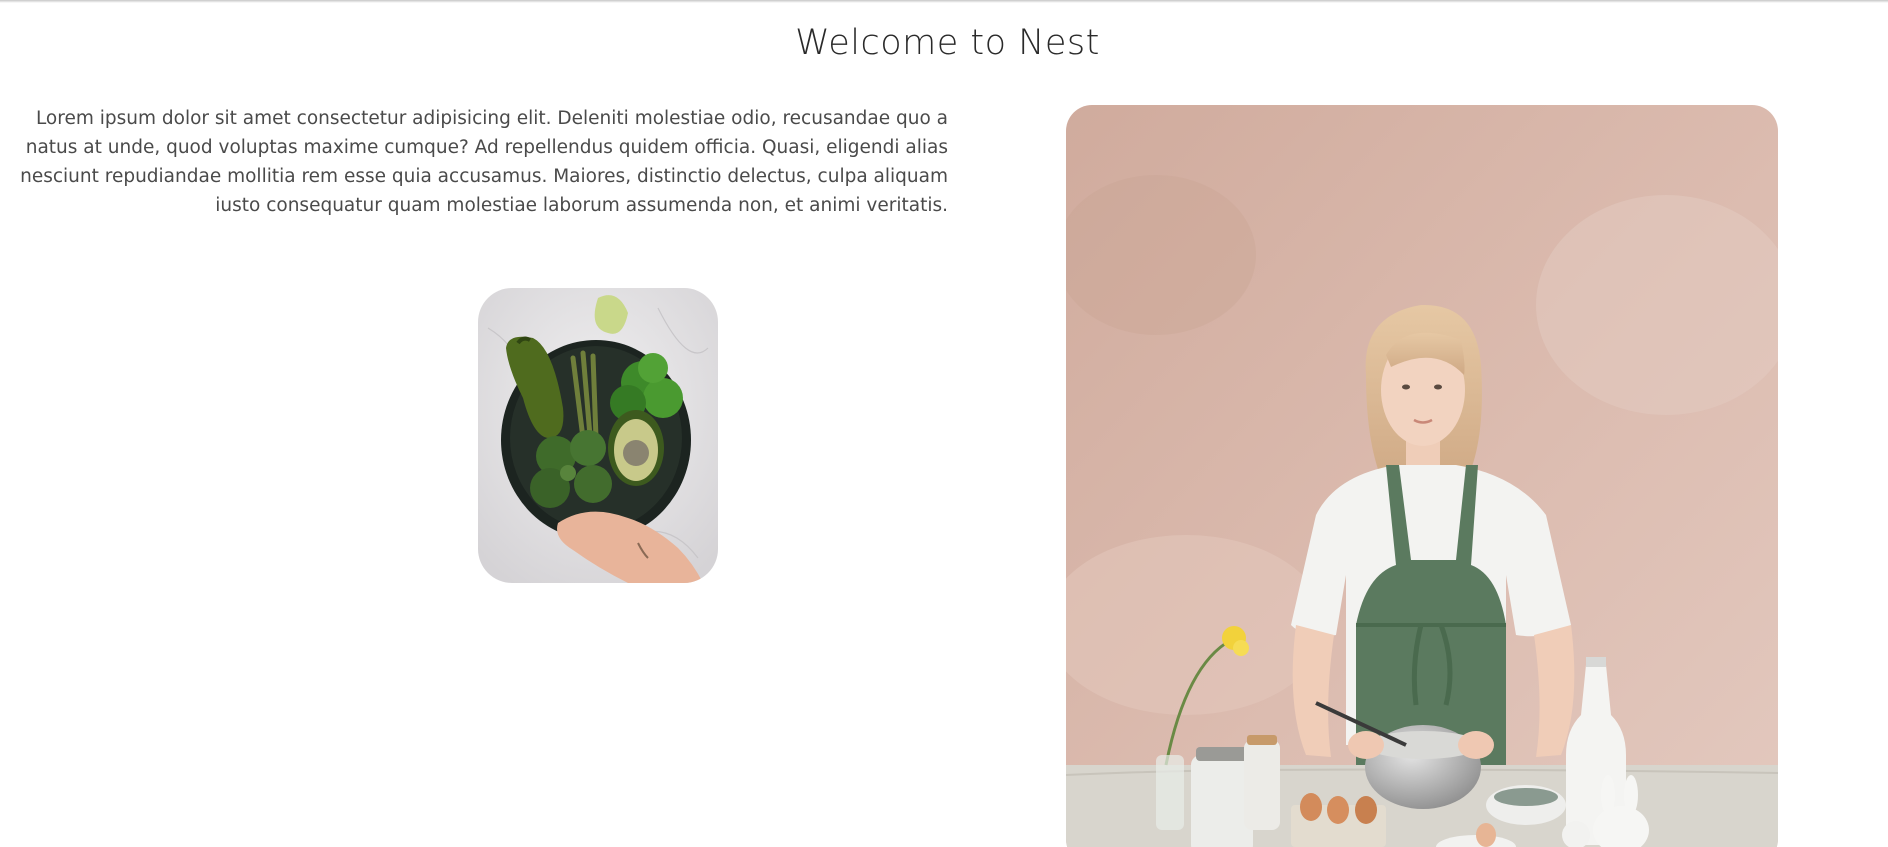 The width and height of the screenshot is (1888, 847). I want to click on vegetable-bowl-illustration, so click(598, 435).